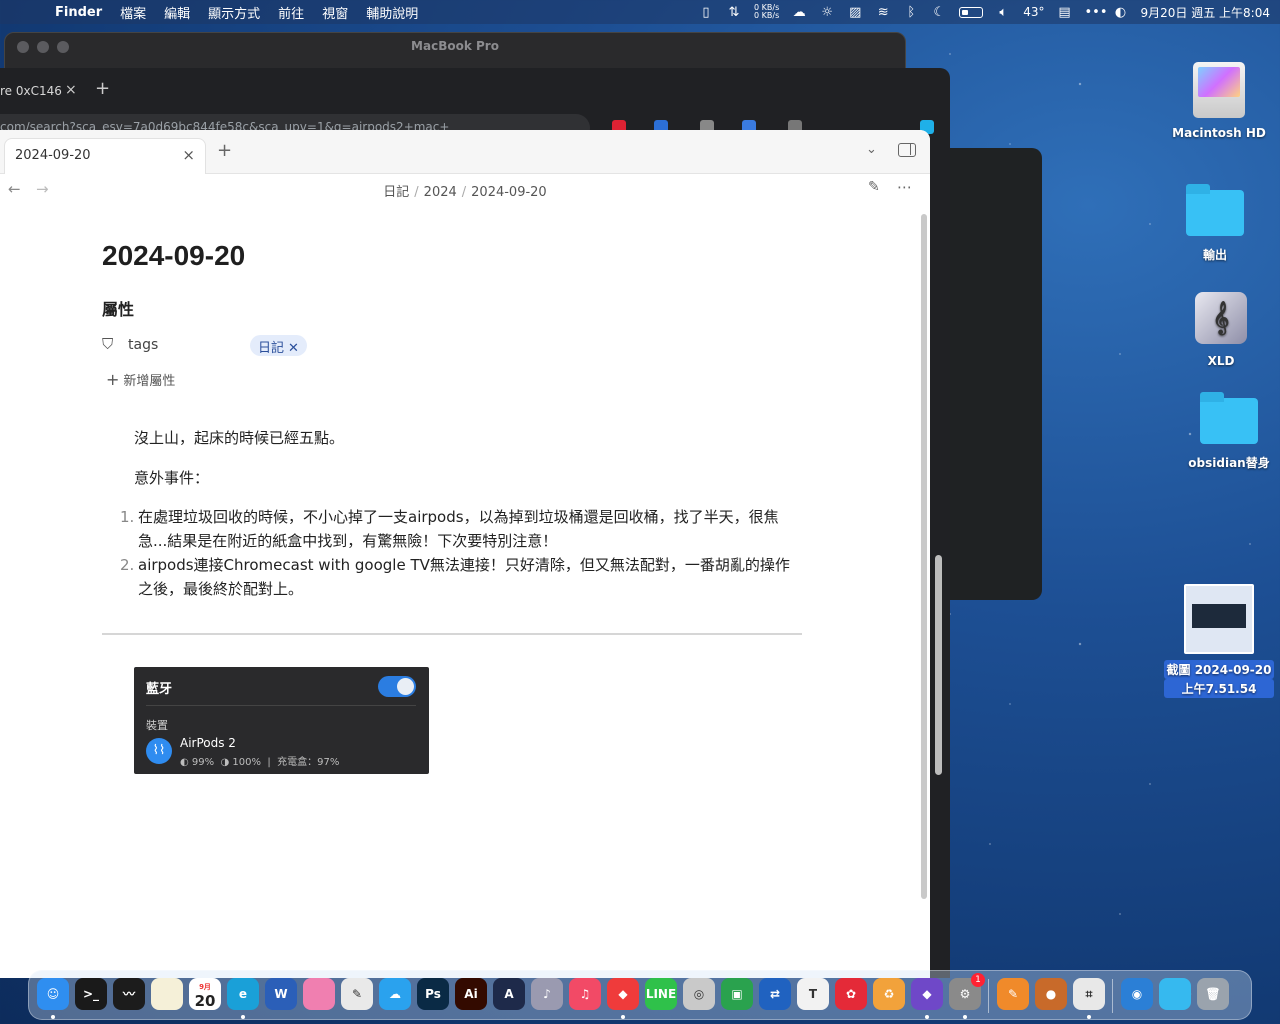 This screenshot has width=1280, height=1024. Describe the element at coordinates (509, 192) in the screenshot. I see `breadcrumb-item: 2024-09-20` at that location.